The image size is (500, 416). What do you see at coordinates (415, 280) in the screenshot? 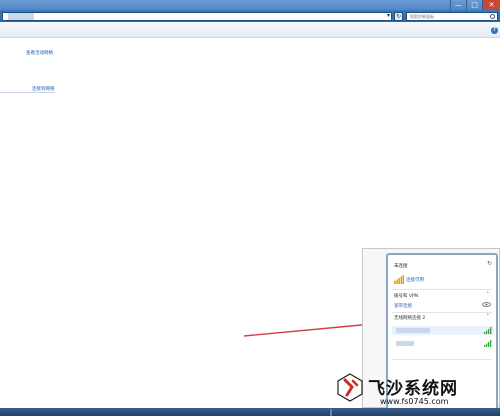
I see `connection-status: 连接可用` at bounding box center [415, 280].